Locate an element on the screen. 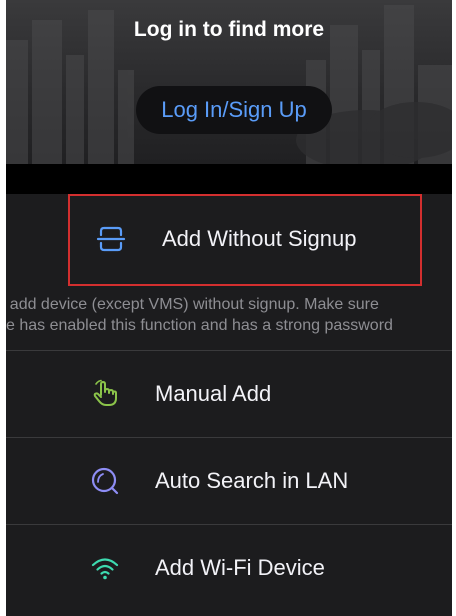 The image size is (456, 616). manual-add-label: Manual Add is located at coordinates (213, 393).